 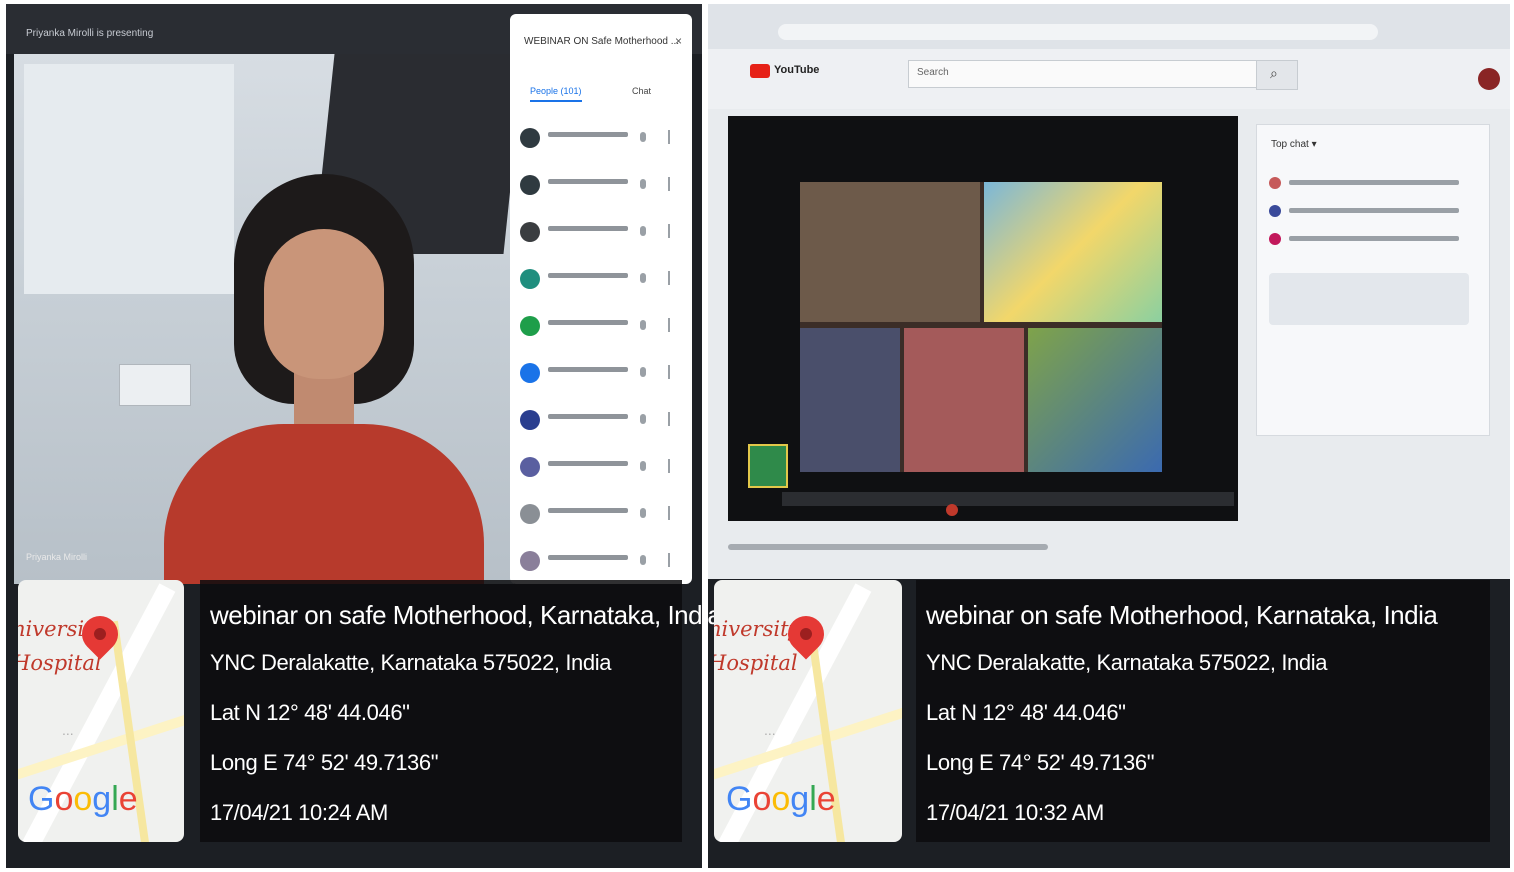 What do you see at coordinates (57, 557) in the screenshot?
I see `speaker-name-tag: Priyanka Mirolli` at bounding box center [57, 557].